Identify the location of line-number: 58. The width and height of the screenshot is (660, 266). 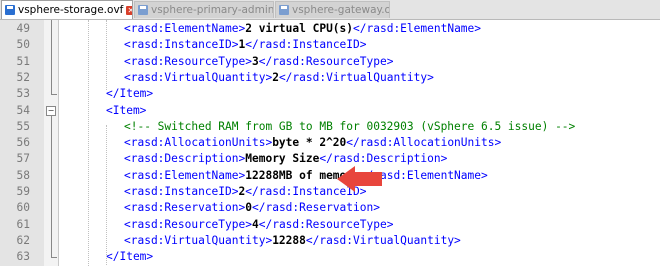
(23, 175).